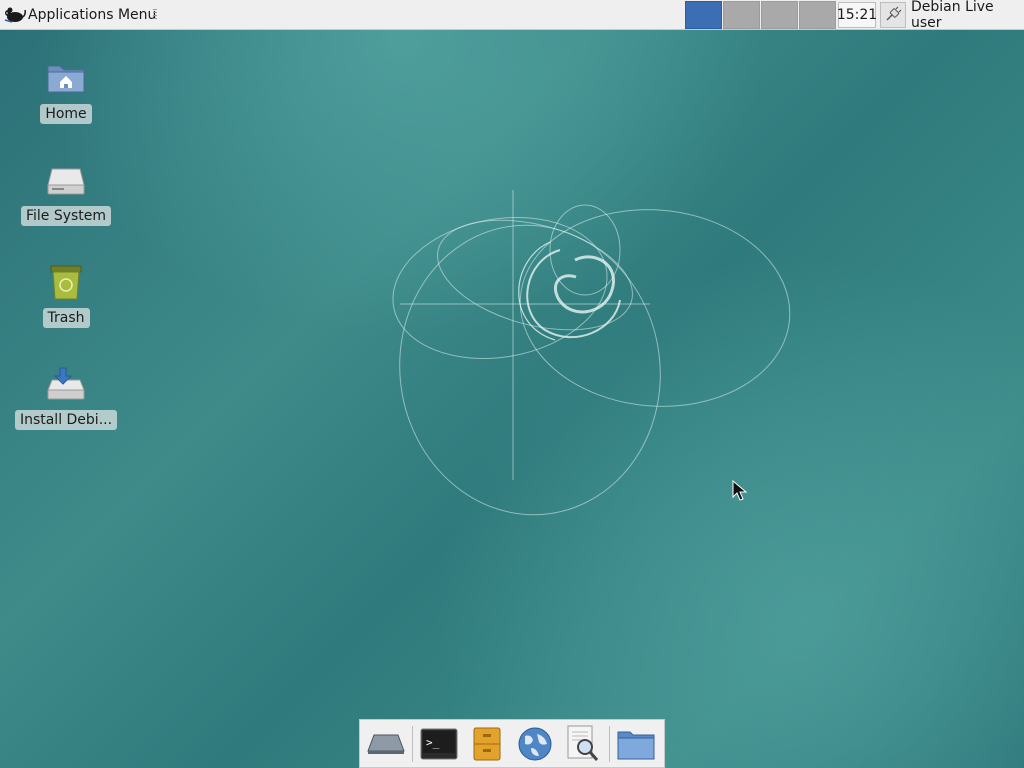 The height and width of the screenshot is (768, 1024). Describe the element at coordinates (155, 15) in the screenshot. I see `panel-handle` at that location.